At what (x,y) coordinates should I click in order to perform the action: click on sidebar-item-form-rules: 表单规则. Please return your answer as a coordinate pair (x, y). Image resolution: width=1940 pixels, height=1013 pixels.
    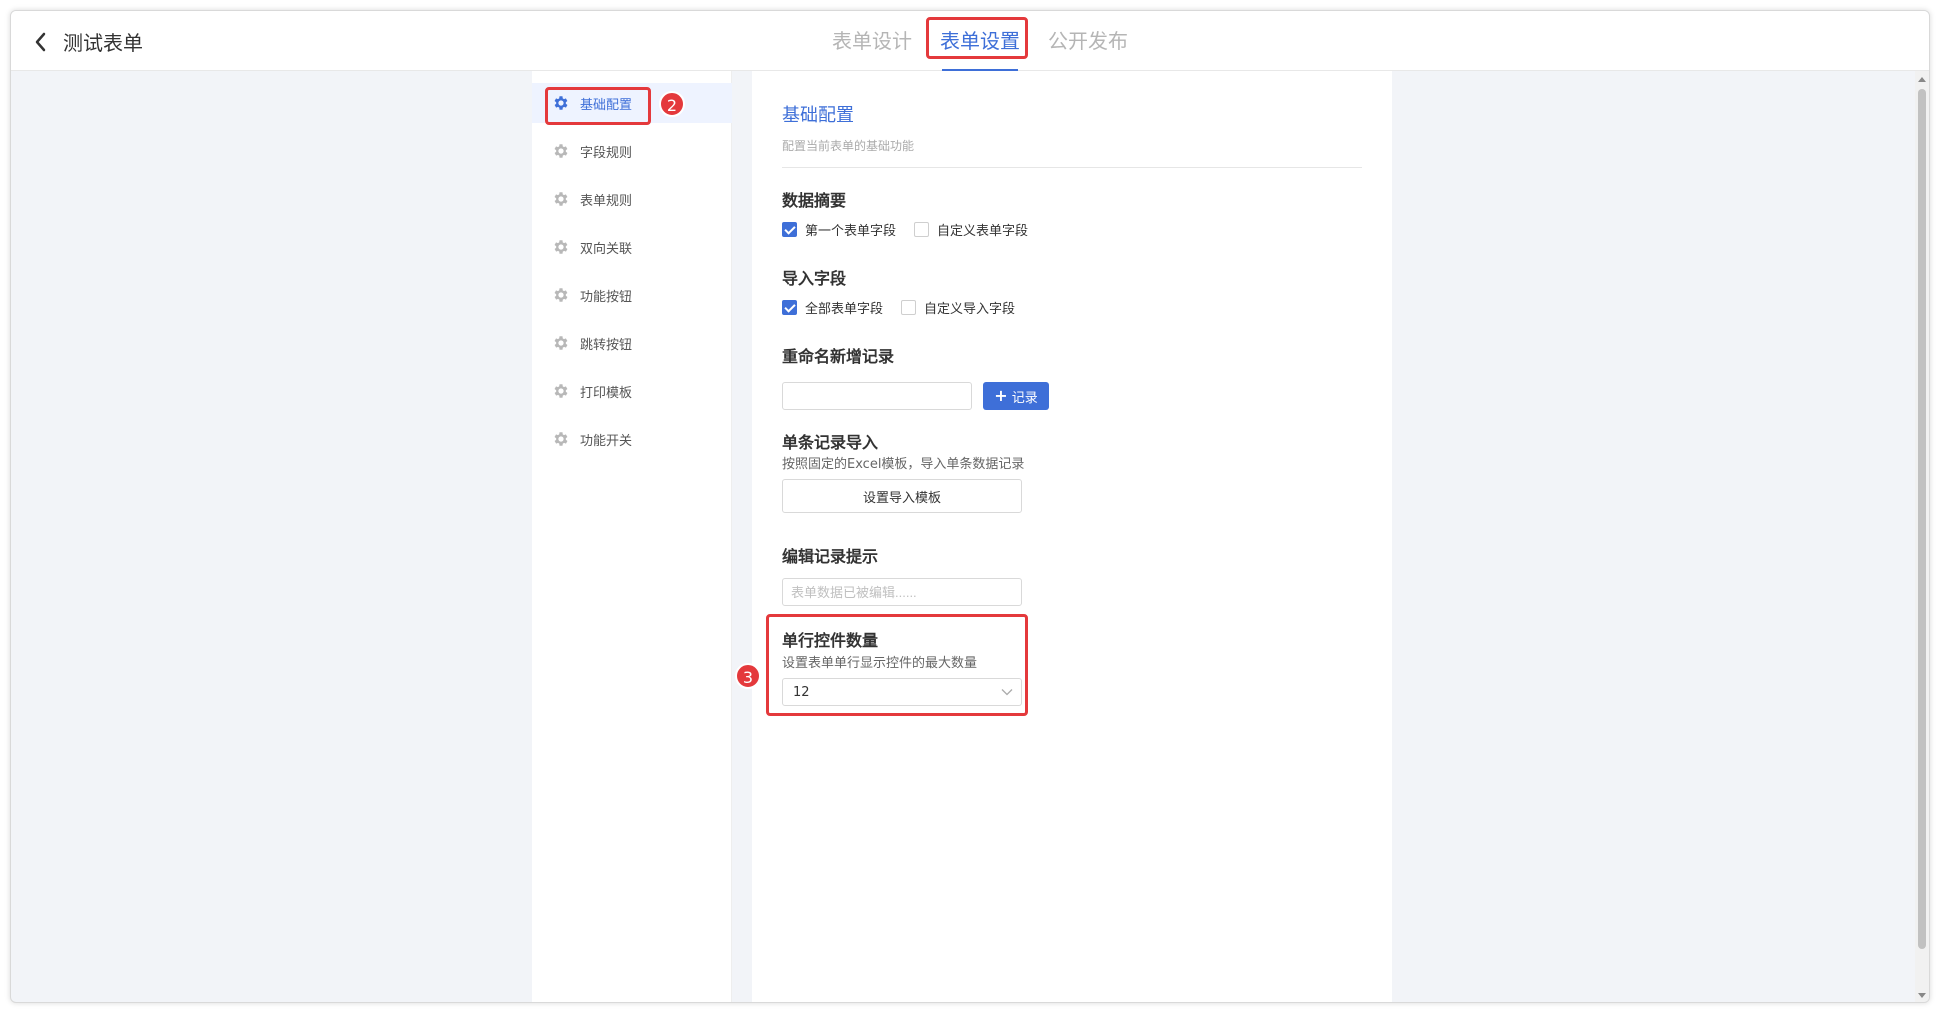
    Looking at the image, I should click on (632, 199).